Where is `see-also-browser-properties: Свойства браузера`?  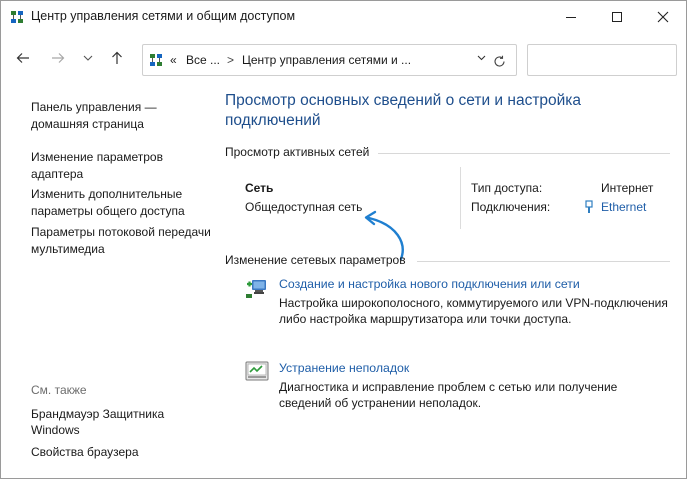 see-also-browser-properties: Свойства браузера is located at coordinates (121, 452).